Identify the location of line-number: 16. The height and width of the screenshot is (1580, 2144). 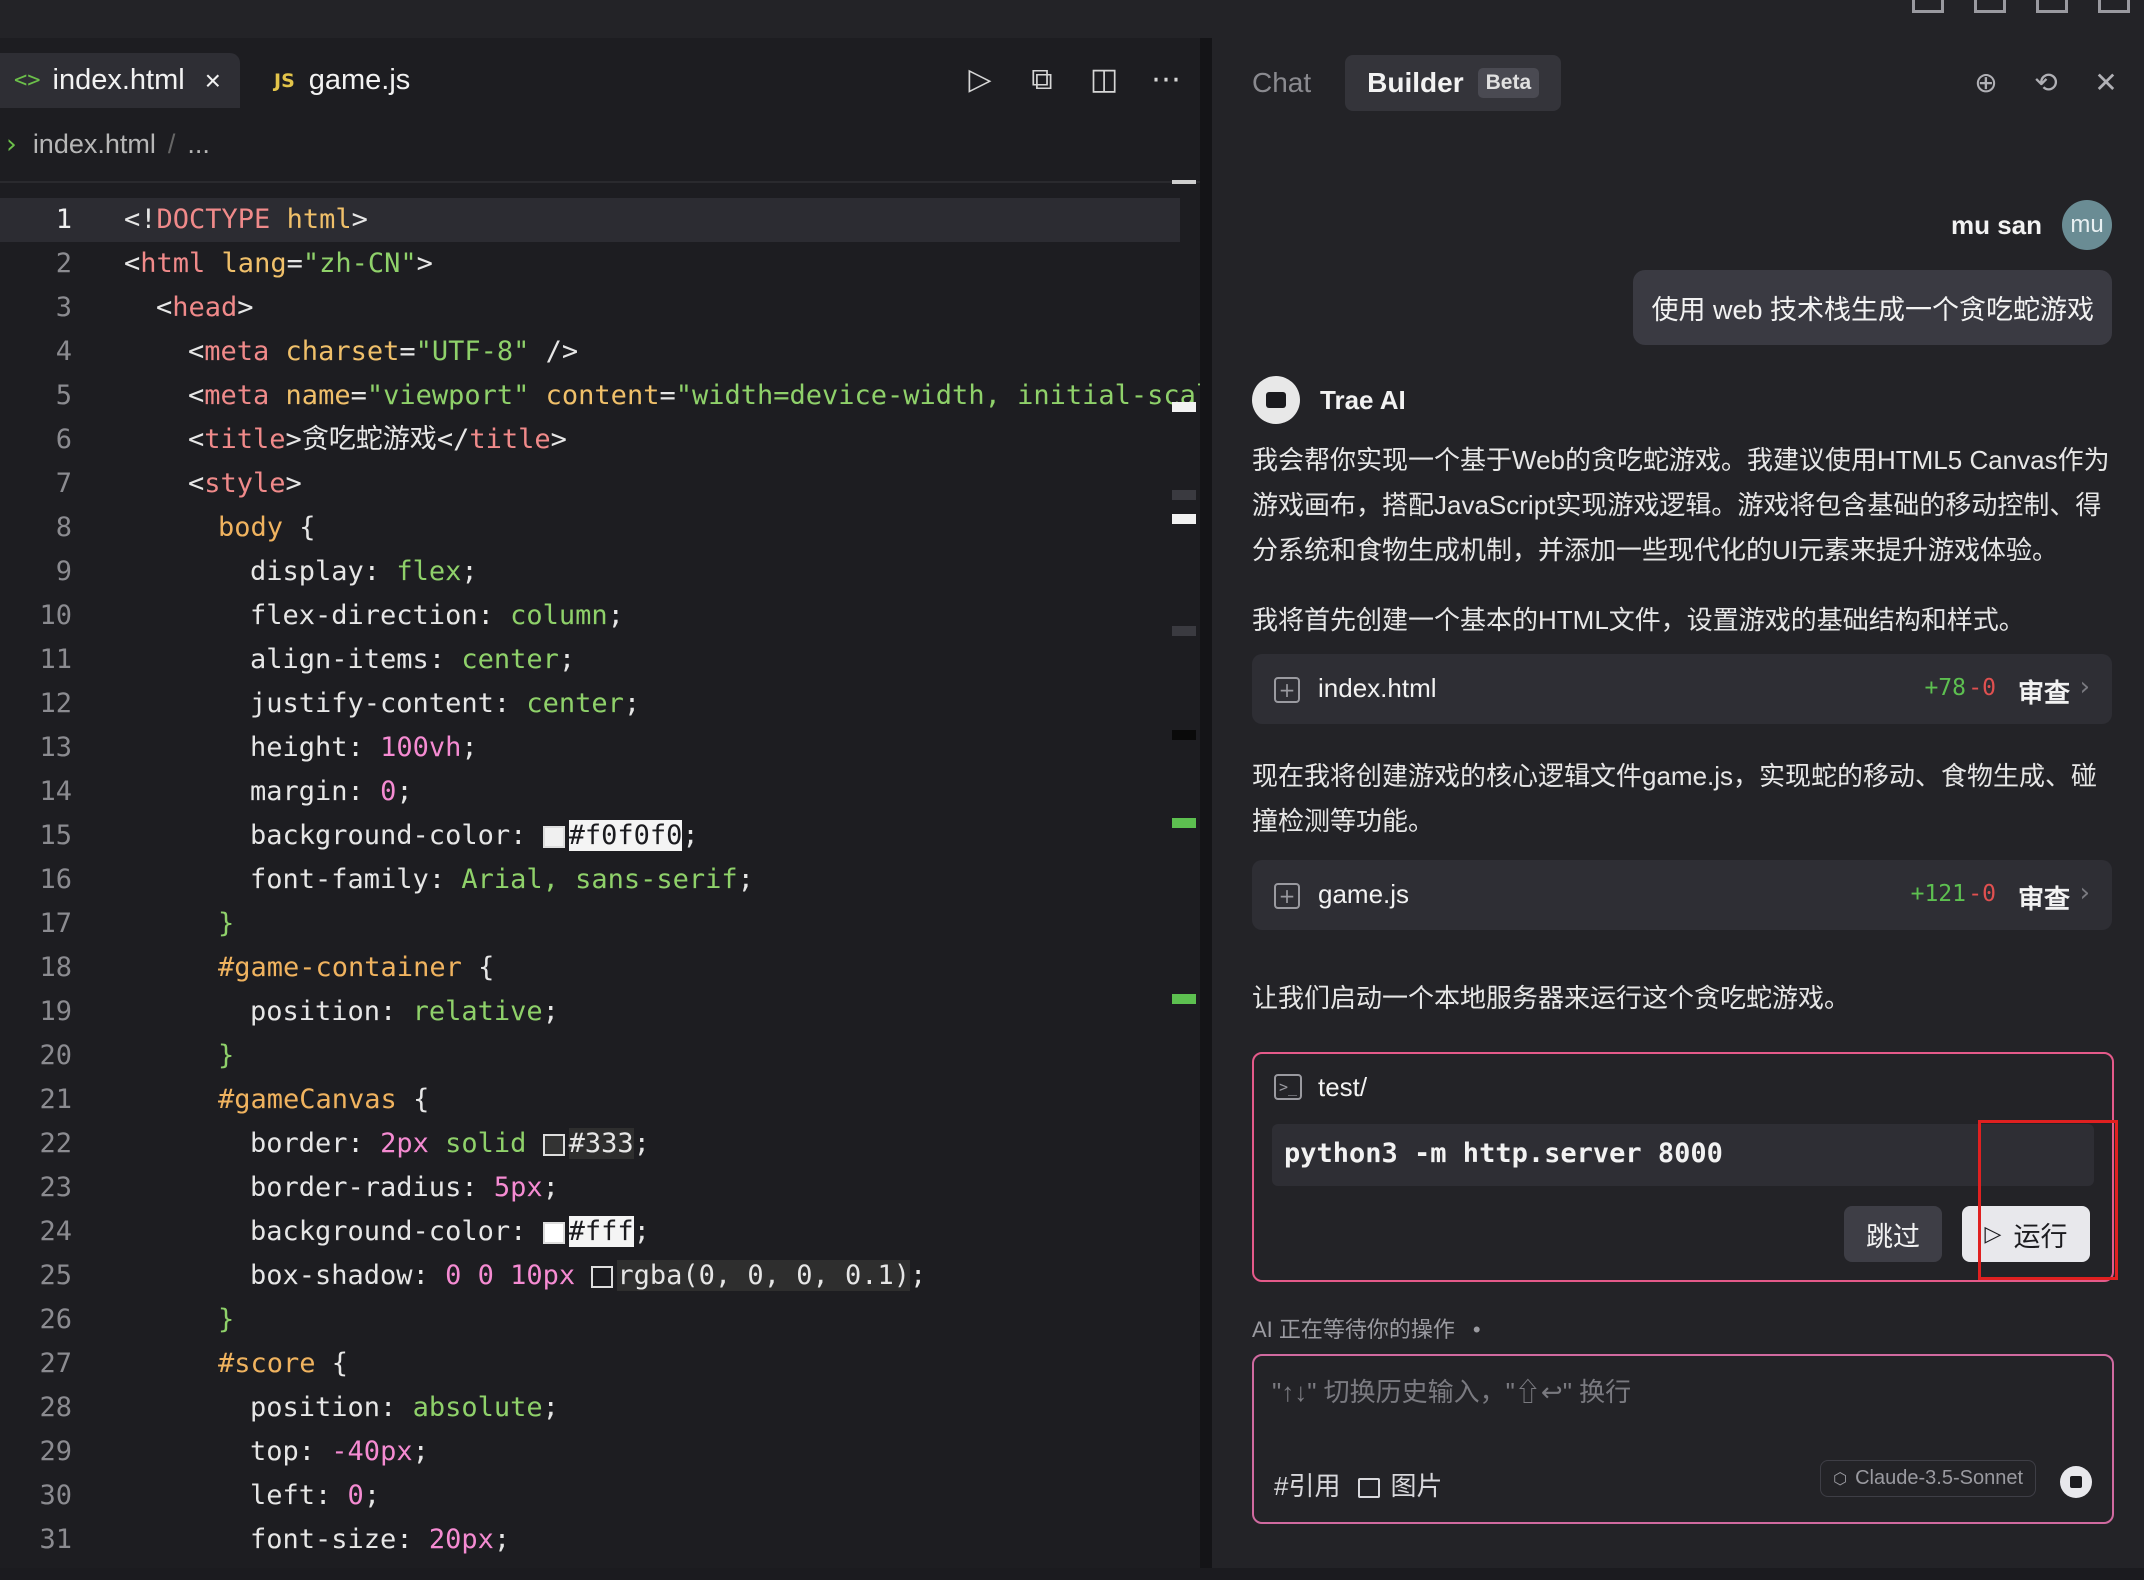
(55, 879).